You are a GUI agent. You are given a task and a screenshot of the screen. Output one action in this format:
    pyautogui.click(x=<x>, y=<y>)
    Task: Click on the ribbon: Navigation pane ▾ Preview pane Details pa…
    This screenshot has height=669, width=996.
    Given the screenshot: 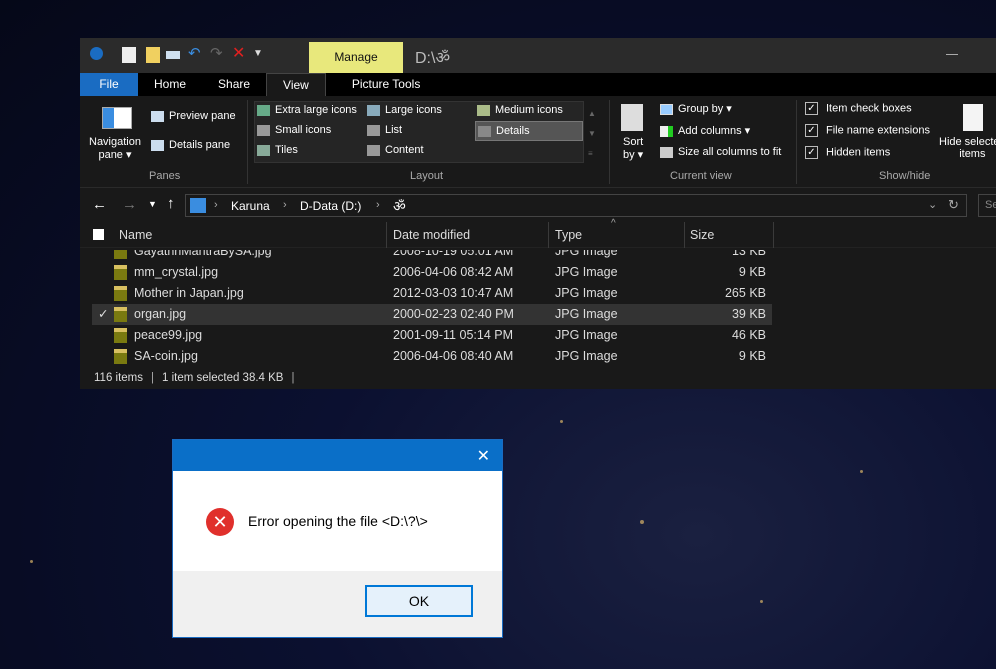 What is the action you would take?
    pyautogui.click(x=538, y=142)
    